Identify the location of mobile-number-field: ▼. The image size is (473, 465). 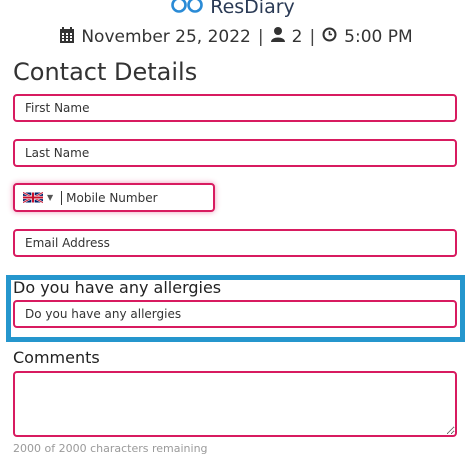
(118, 197).